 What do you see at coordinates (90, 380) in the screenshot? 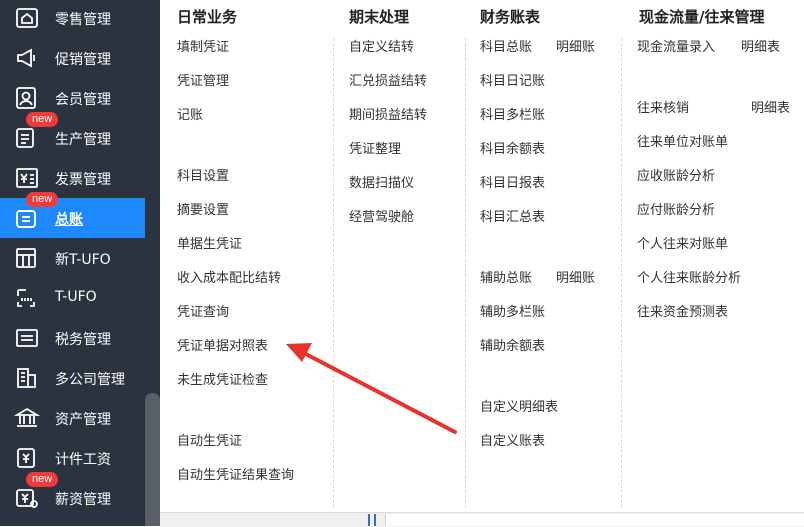
I see `sidebar-item-label: 多公司管理` at bounding box center [90, 380].